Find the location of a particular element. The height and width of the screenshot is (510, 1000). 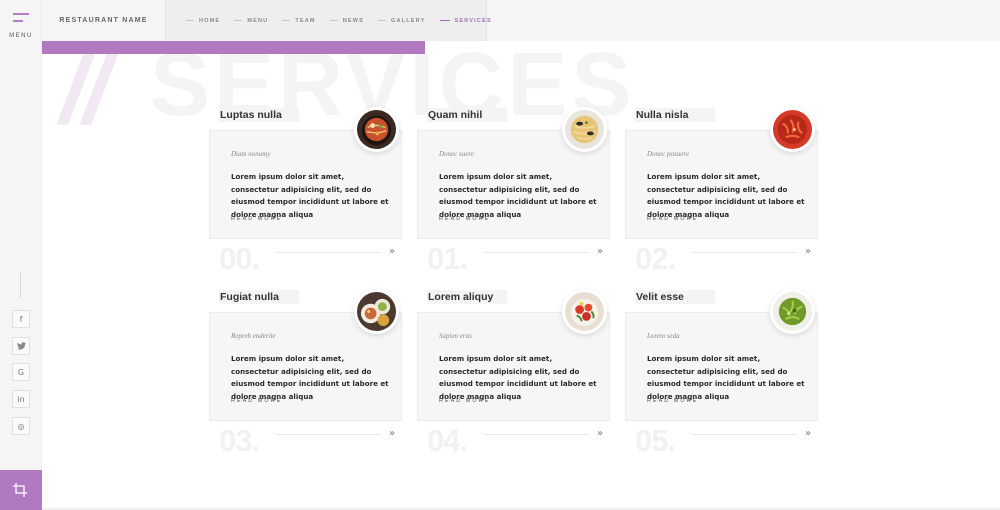

nav-item-menu: MENU is located at coordinates (251, 21).